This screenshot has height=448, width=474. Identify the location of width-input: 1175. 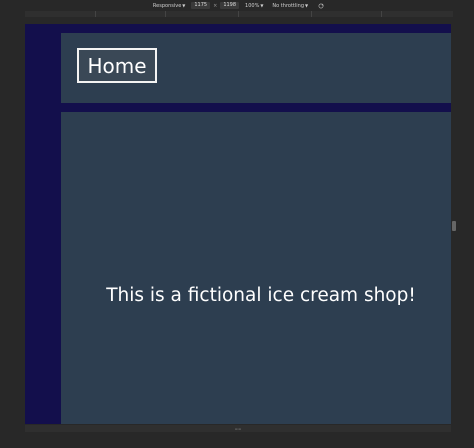
(201, 5).